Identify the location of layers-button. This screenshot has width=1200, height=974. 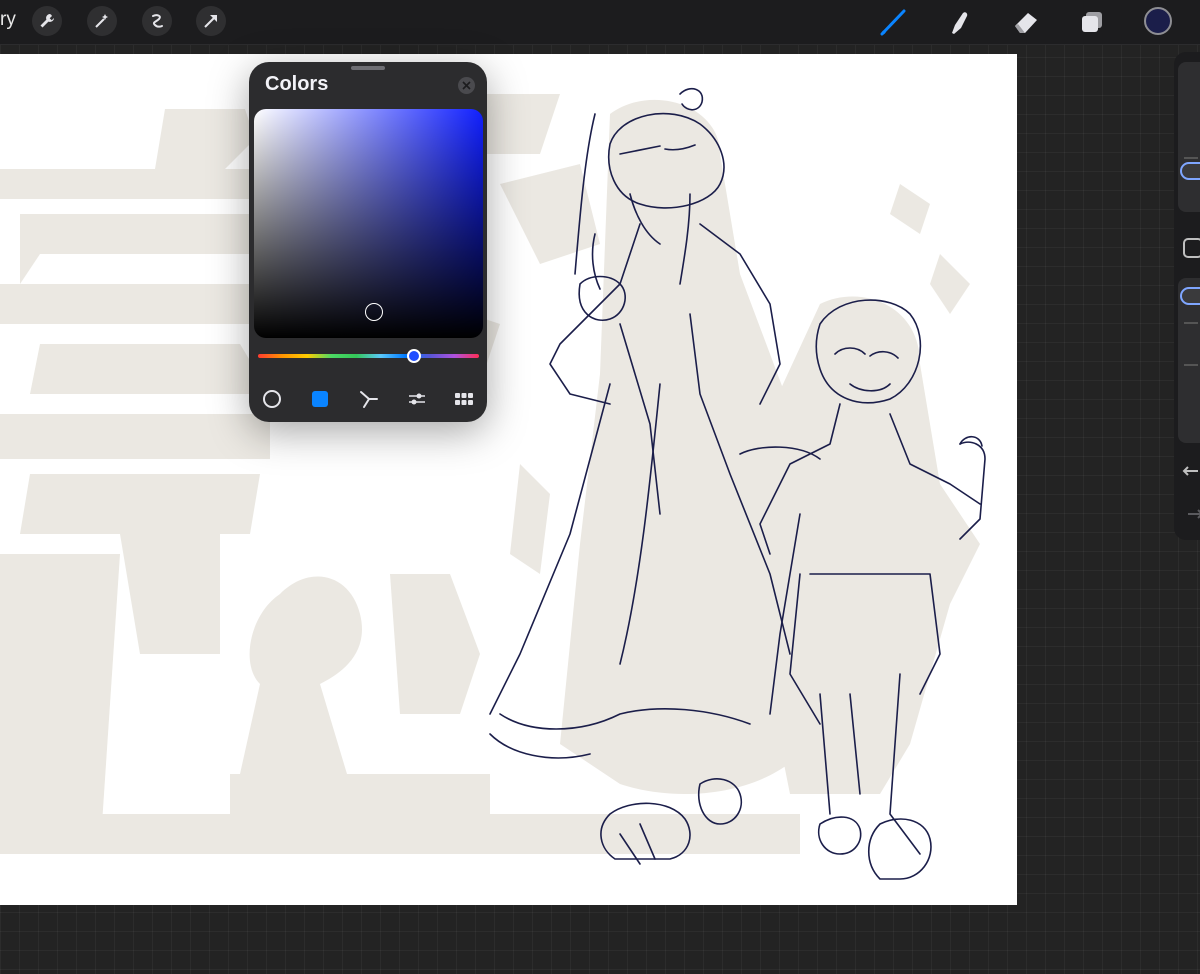
(1092, 22).